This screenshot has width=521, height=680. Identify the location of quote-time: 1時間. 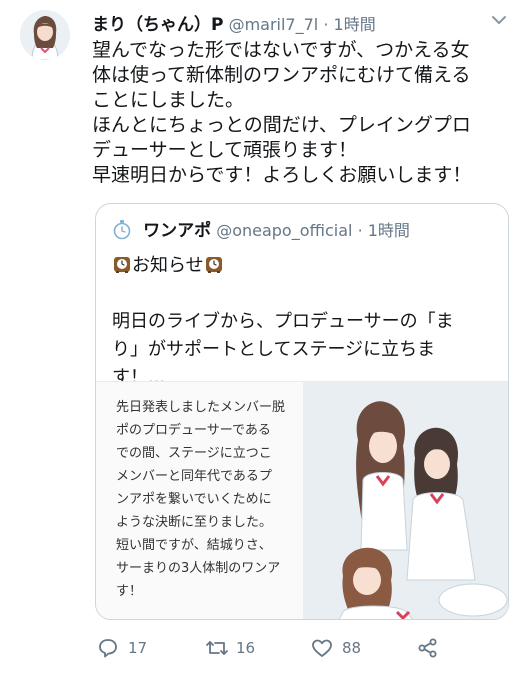
(389, 230).